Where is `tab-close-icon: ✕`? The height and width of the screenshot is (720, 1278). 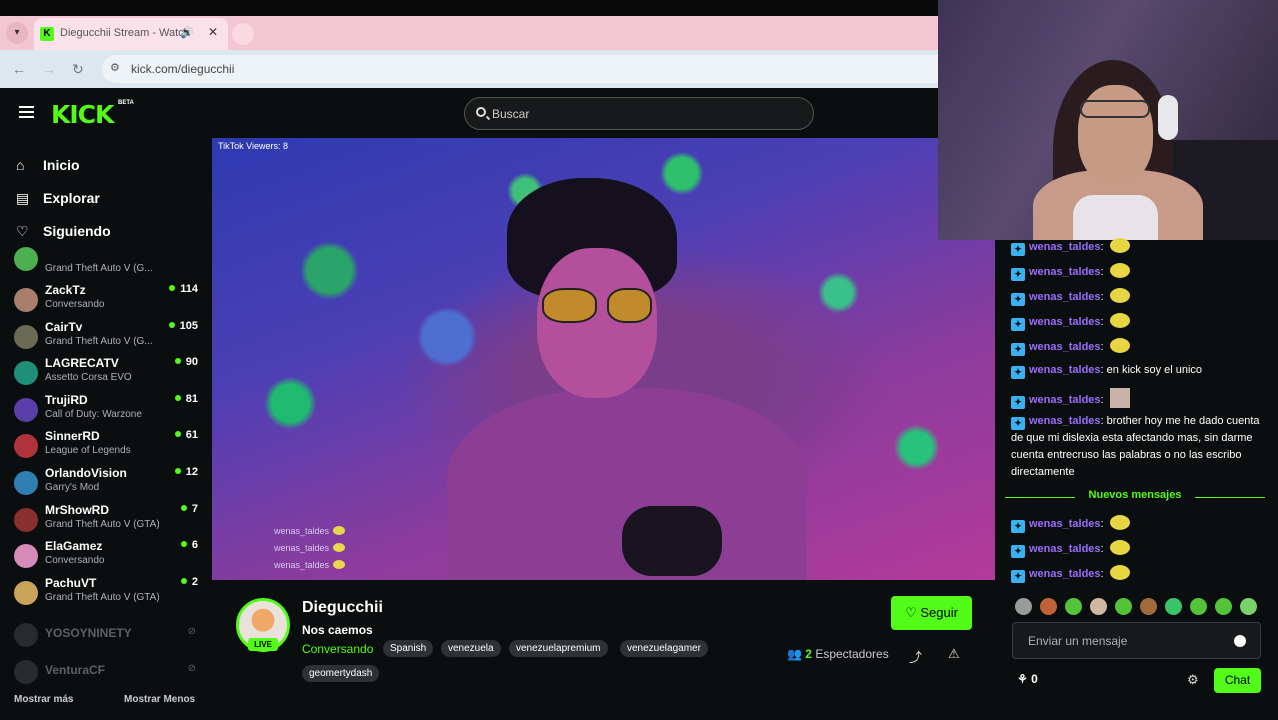 tab-close-icon: ✕ is located at coordinates (213, 32).